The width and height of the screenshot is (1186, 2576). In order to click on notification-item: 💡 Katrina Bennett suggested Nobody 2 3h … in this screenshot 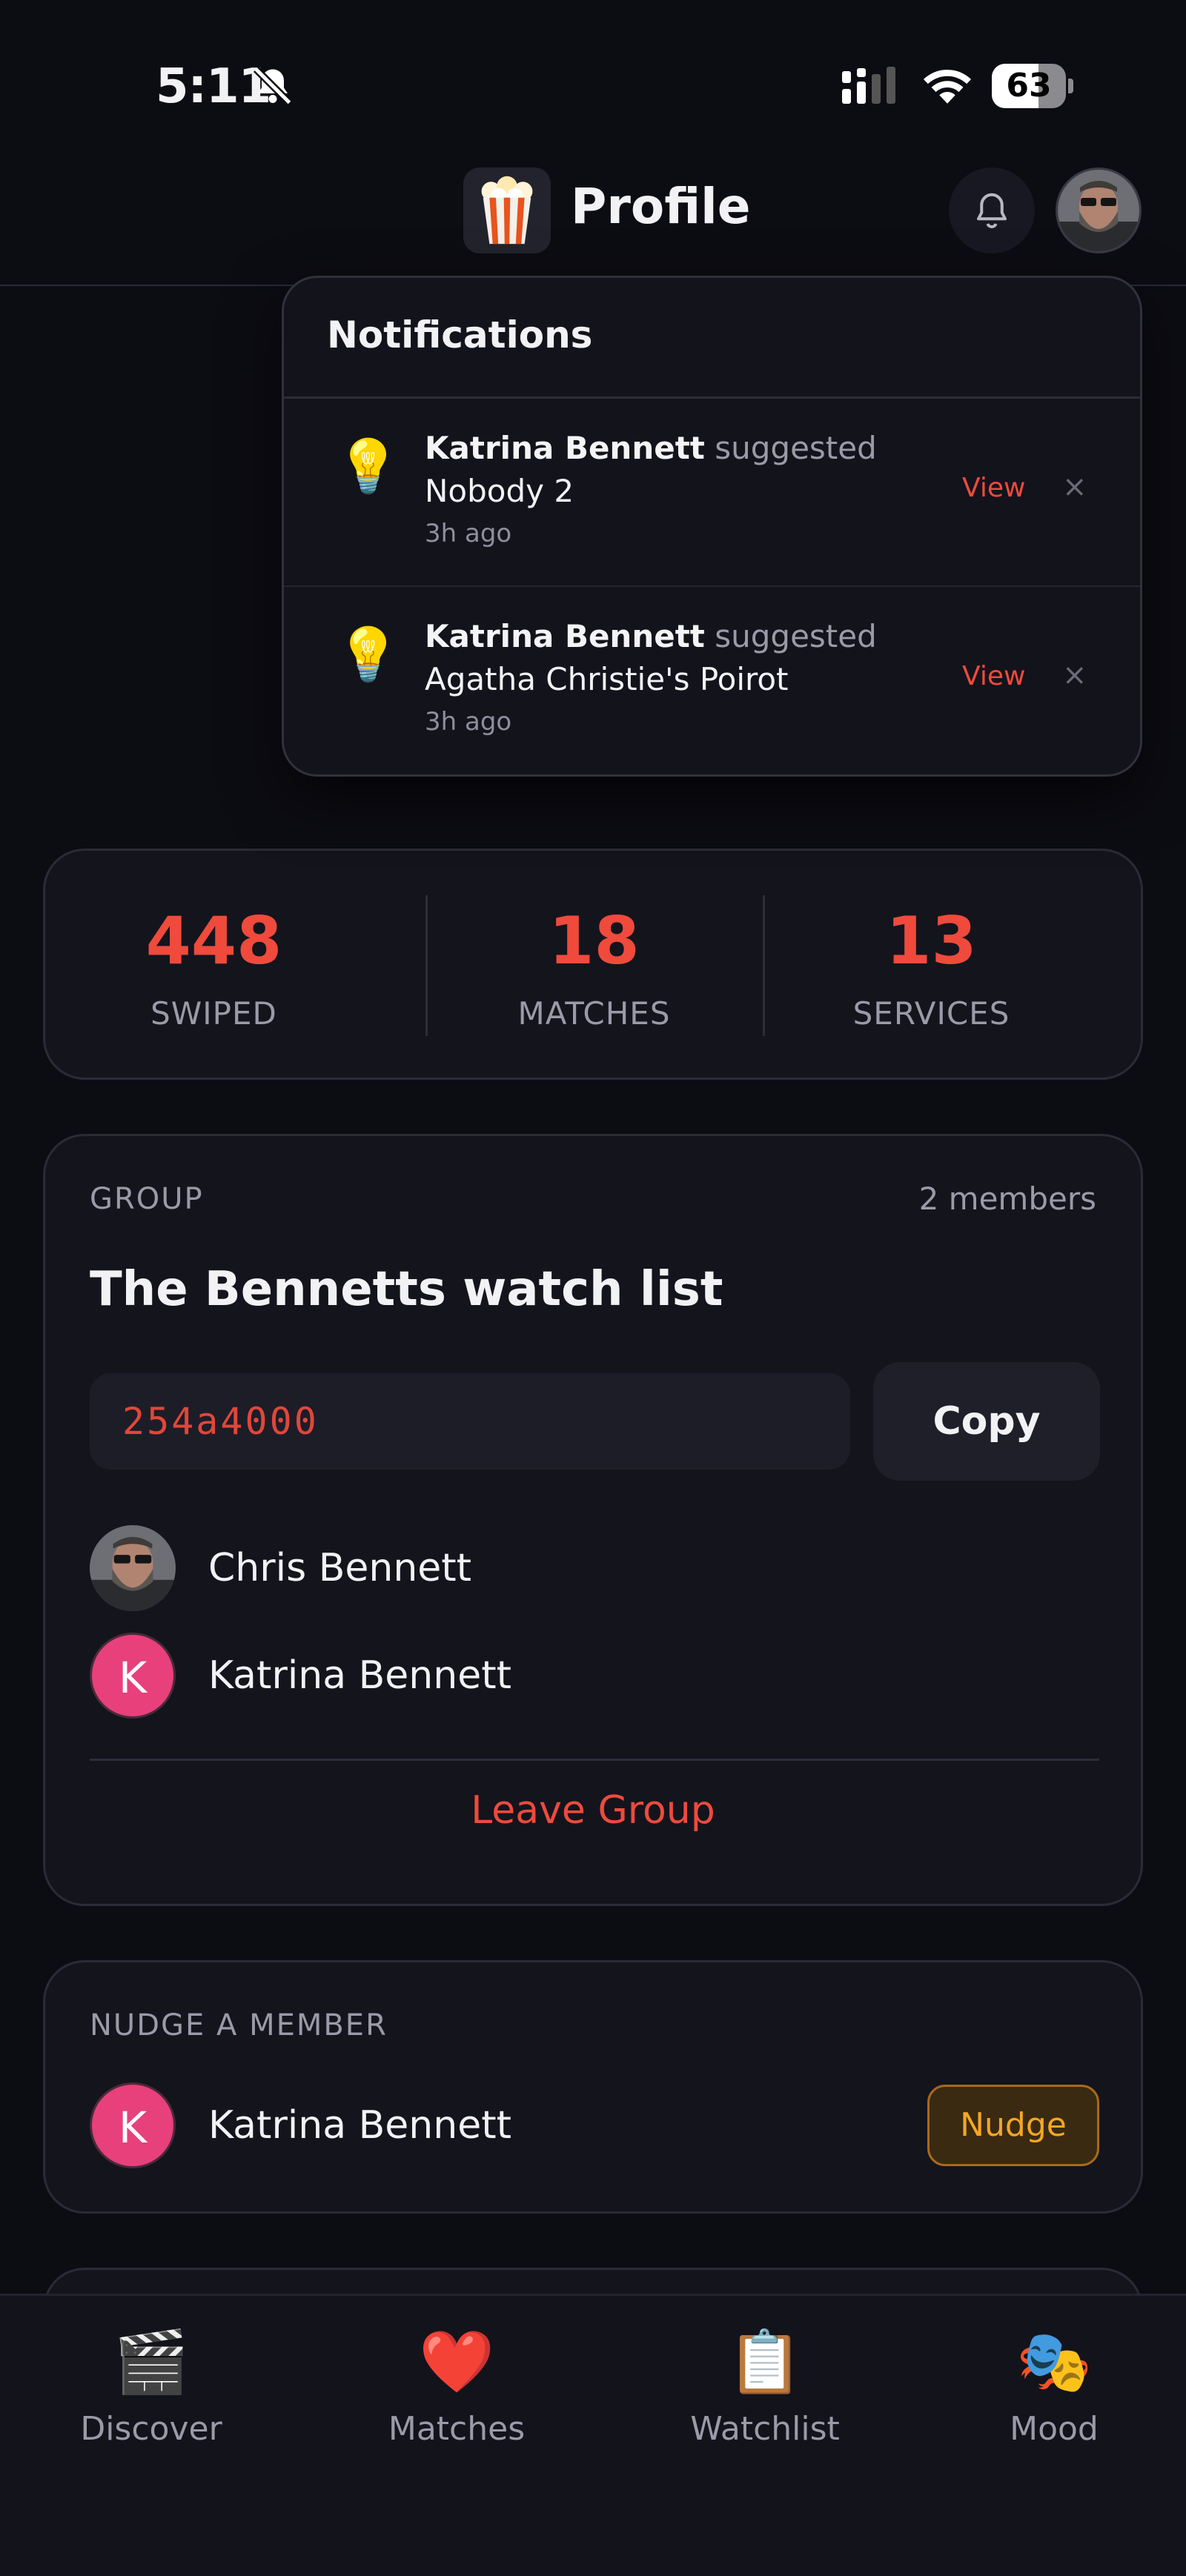, I will do `click(712, 493)`.